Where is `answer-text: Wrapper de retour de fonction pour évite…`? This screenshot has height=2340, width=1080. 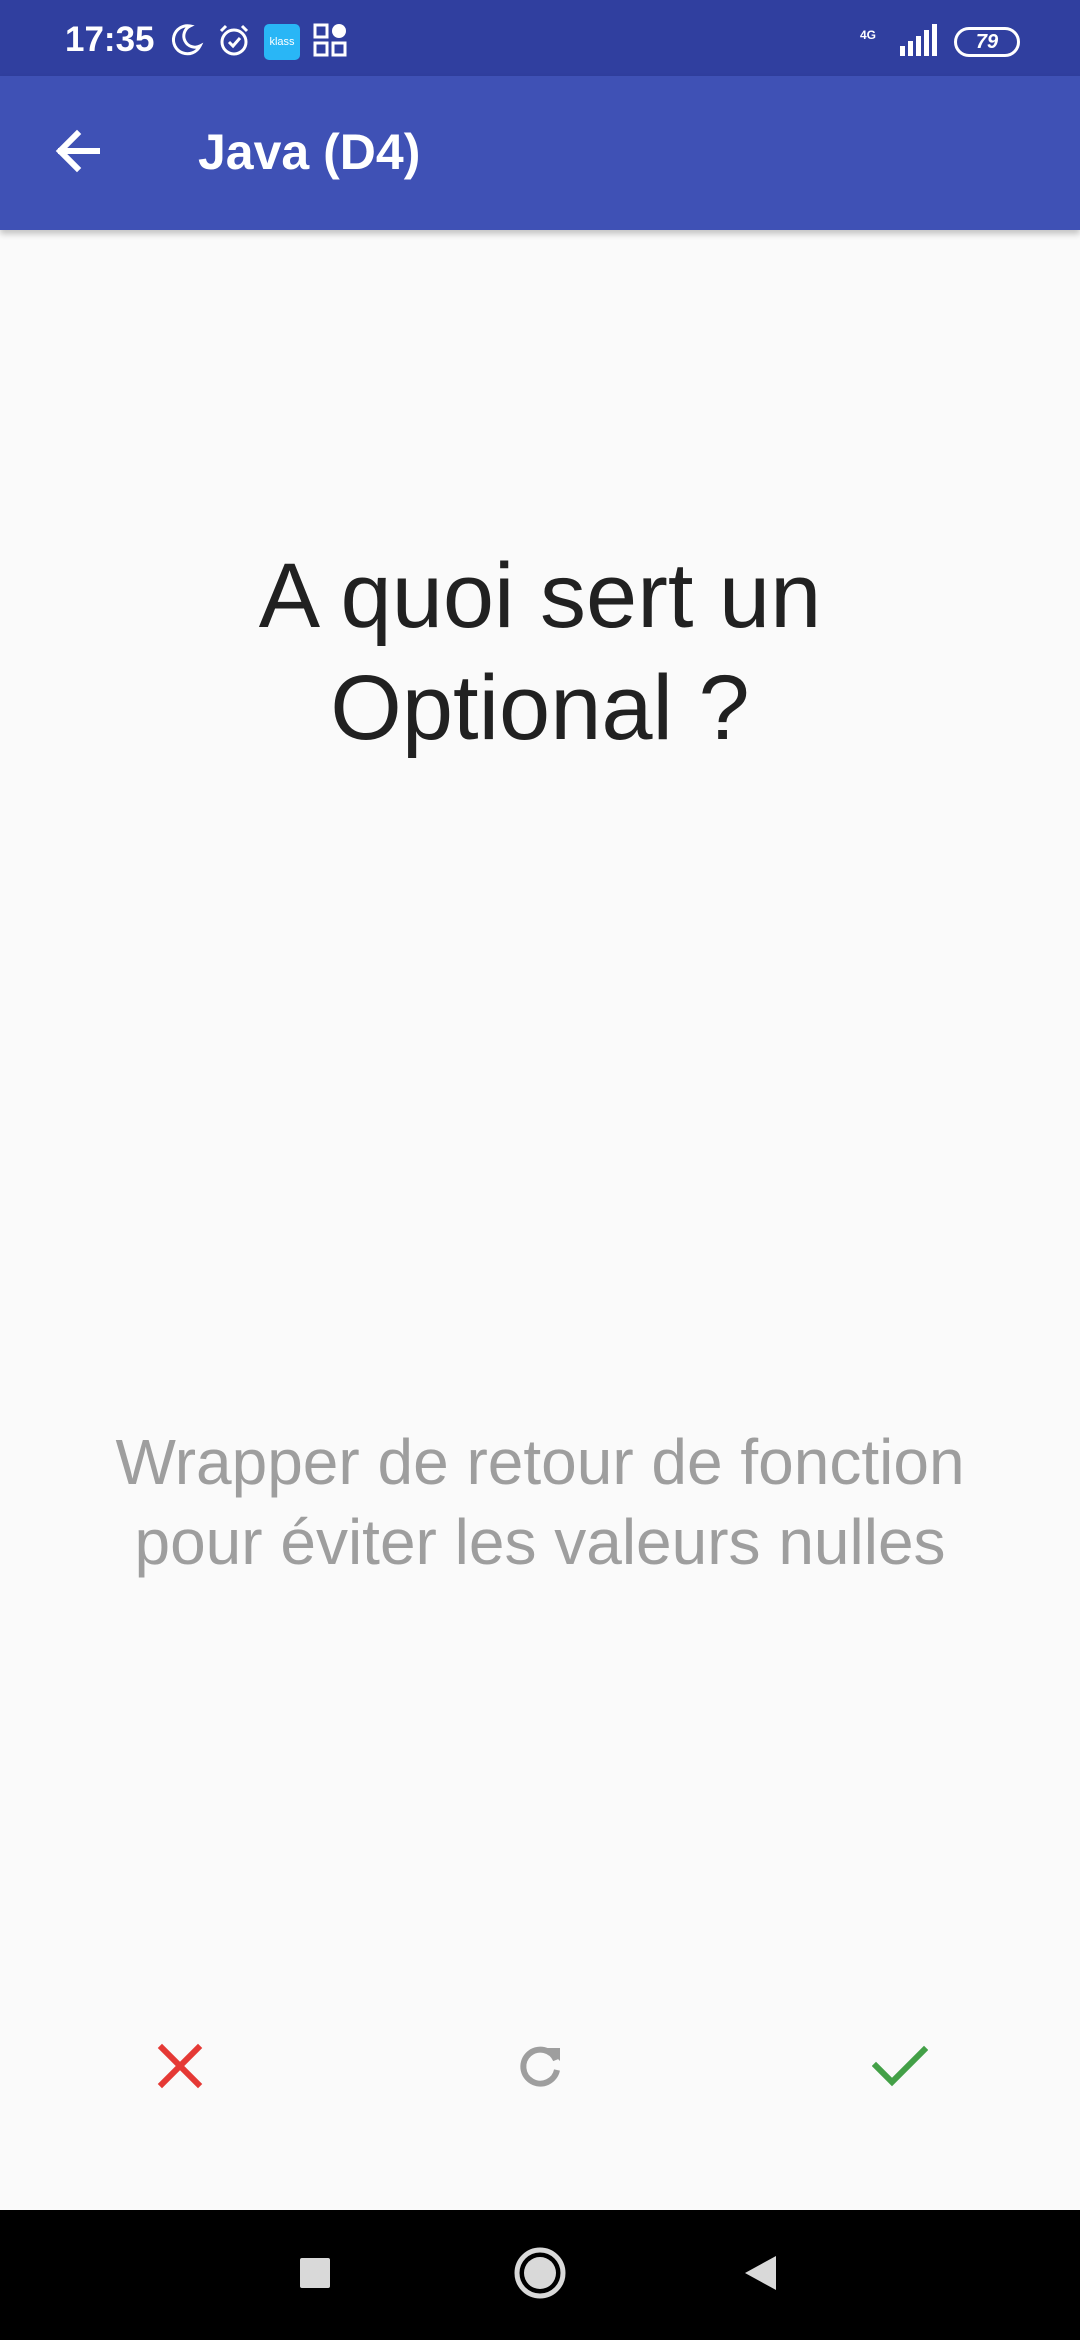 answer-text: Wrapper de retour de fonction pour évite… is located at coordinates (540, 1502).